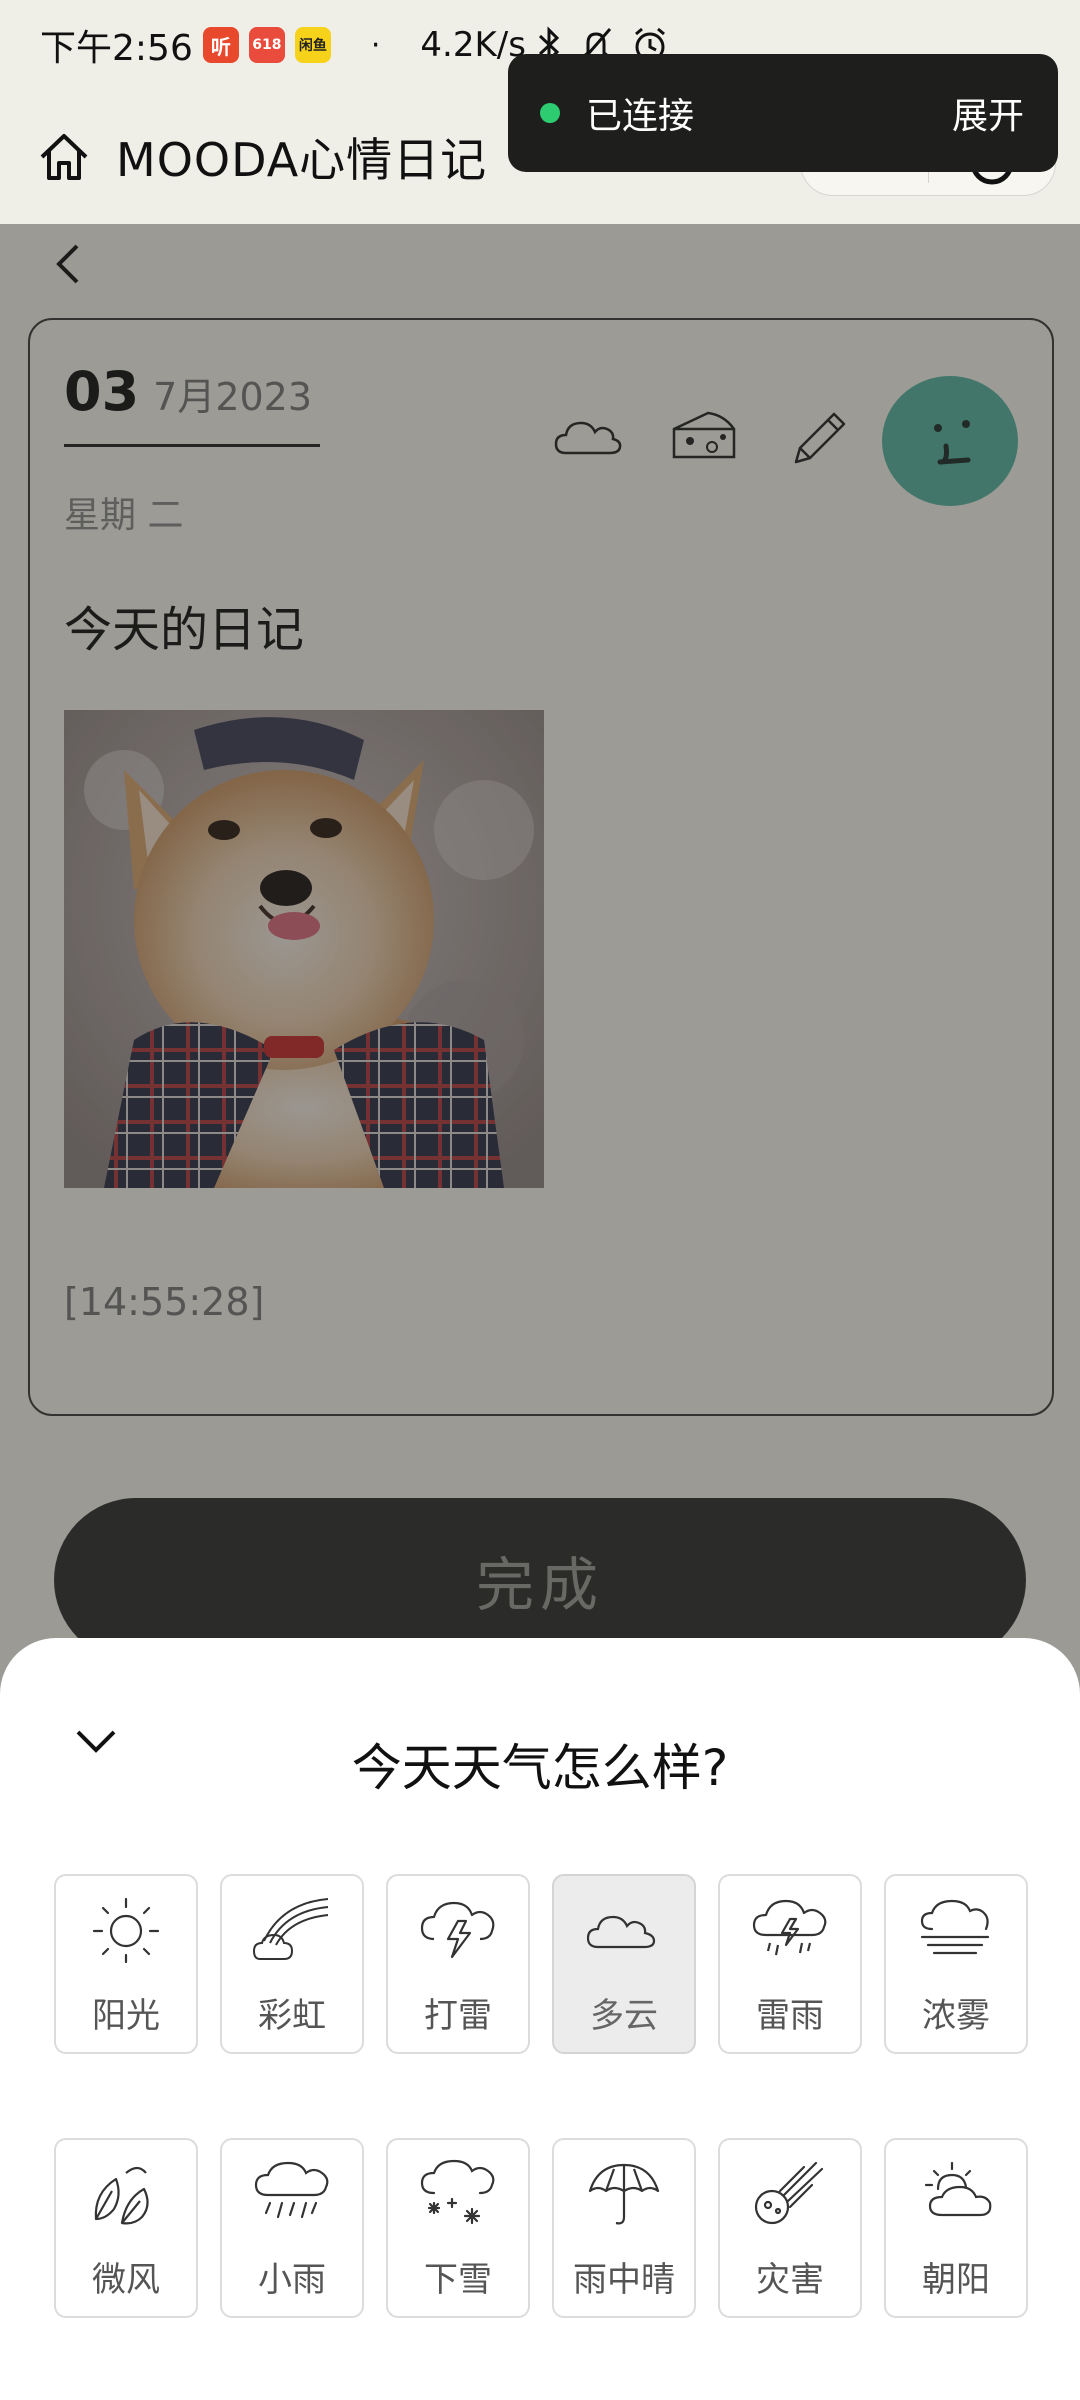 Image resolution: width=1080 pixels, height=2400 pixels. Describe the element at coordinates (624, 2016) in the screenshot. I see `weather-option-label: 多云` at that location.